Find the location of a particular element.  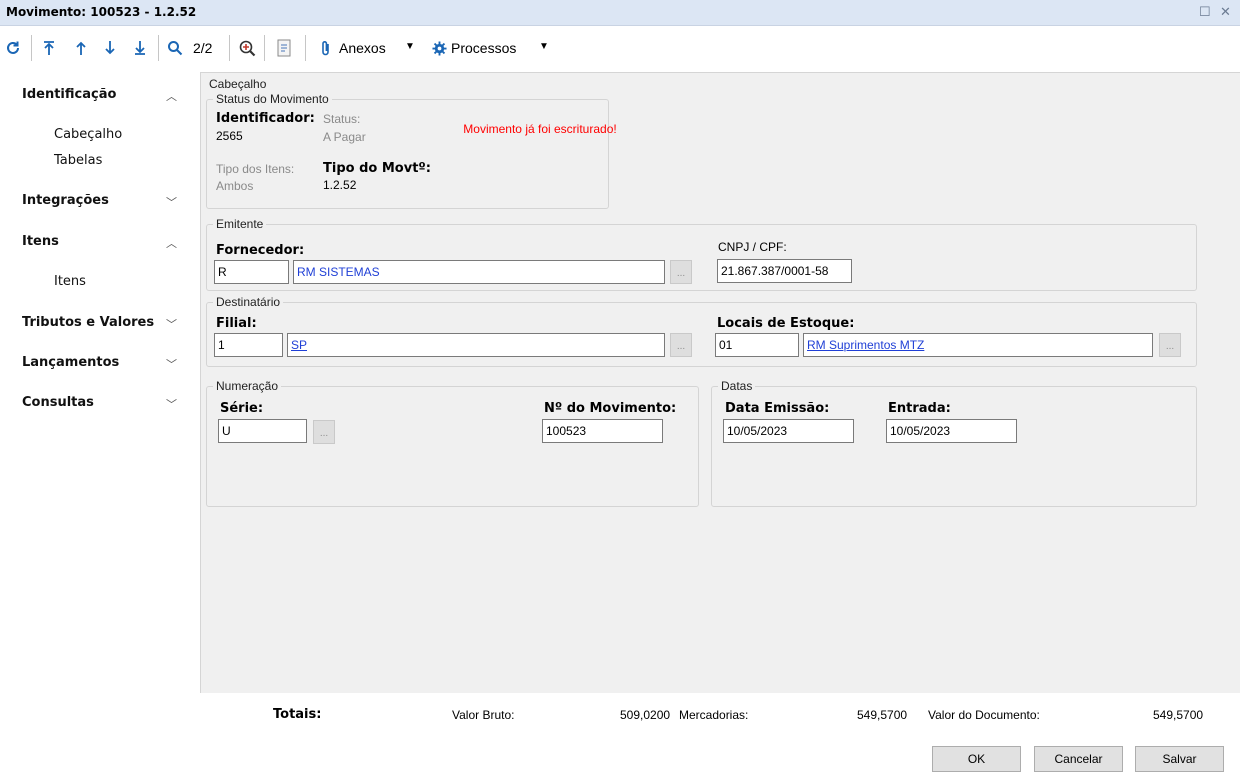

gross-value: 509,0200 is located at coordinates (645, 715).